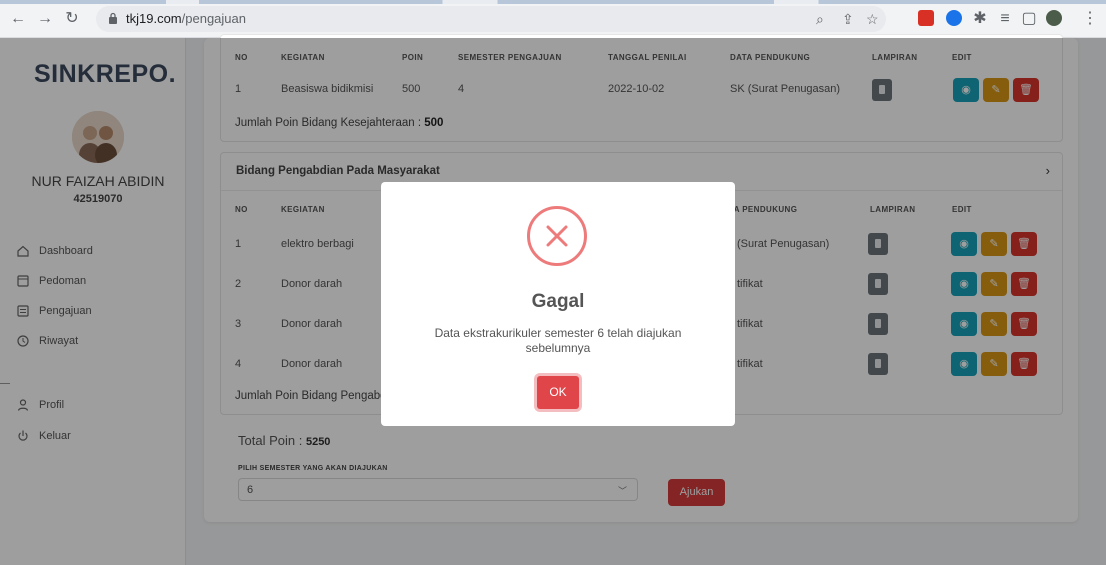 This screenshot has height=565, width=1106. I want to click on lock-icon, so click(113, 18).